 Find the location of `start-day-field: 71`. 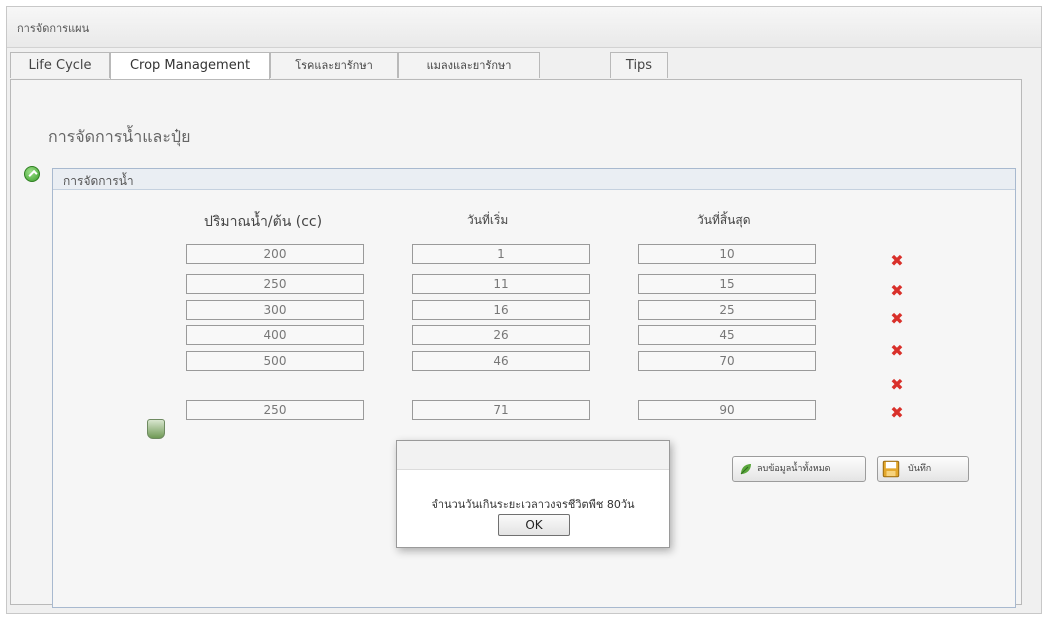

start-day-field: 71 is located at coordinates (501, 410).